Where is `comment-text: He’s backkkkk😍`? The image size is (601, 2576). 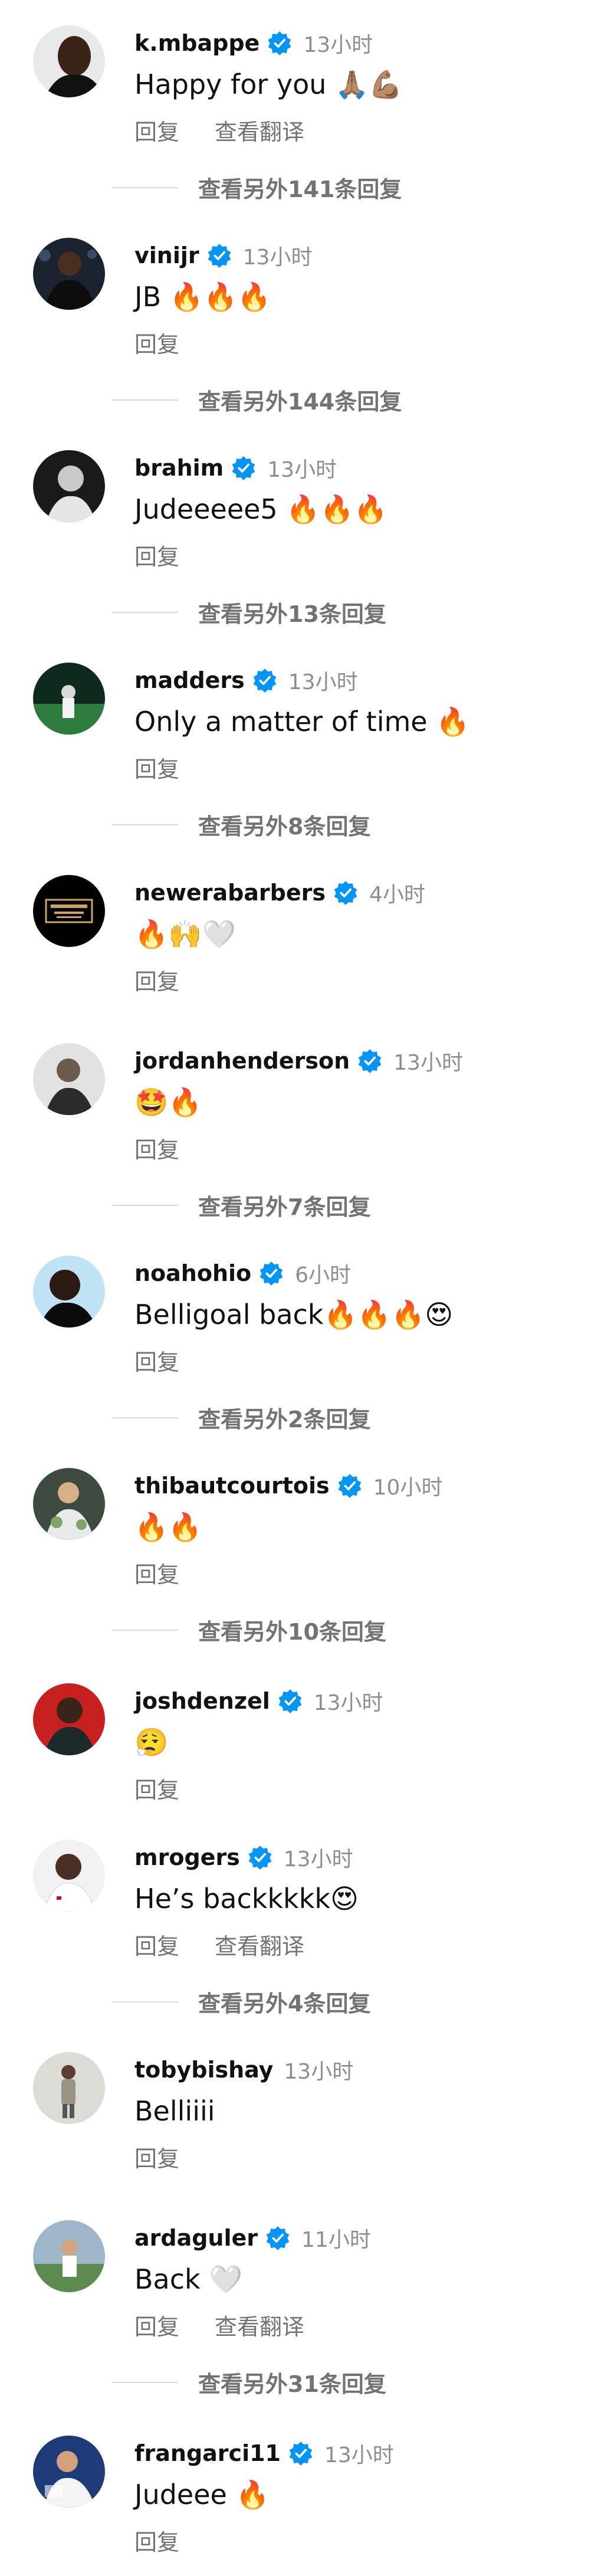 comment-text: He’s backkkkk😍 is located at coordinates (247, 1899).